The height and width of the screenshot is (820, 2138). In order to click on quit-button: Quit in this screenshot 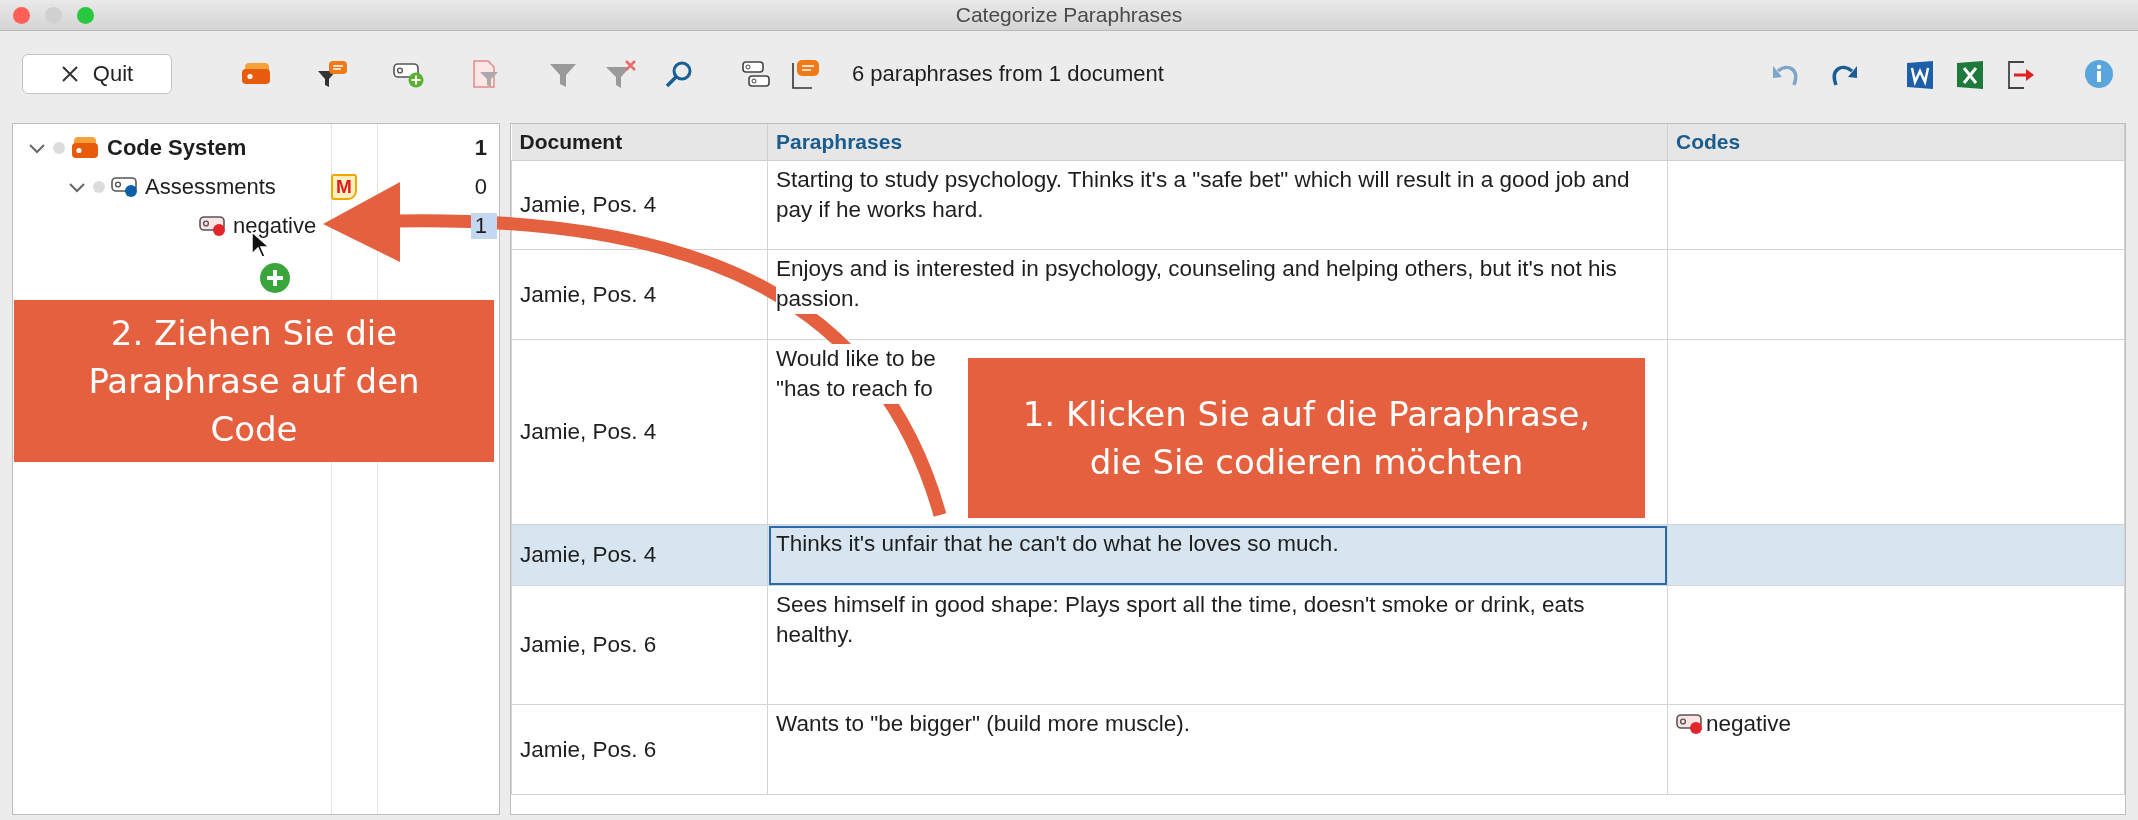, I will do `click(97, 74)`.